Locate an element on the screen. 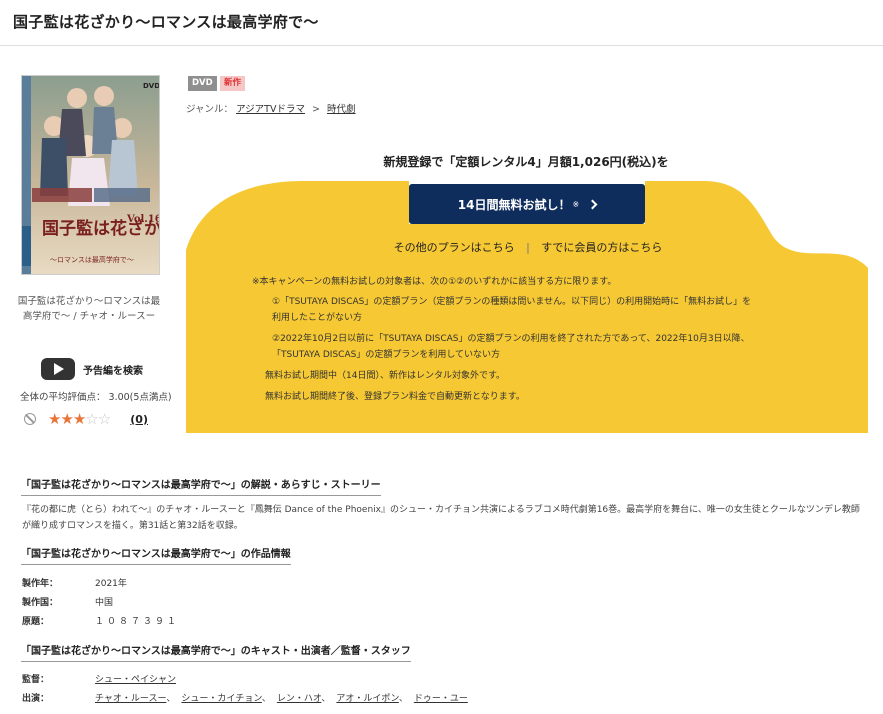  cover-dvd-logo: DVD is located at coordinates (151, 86).